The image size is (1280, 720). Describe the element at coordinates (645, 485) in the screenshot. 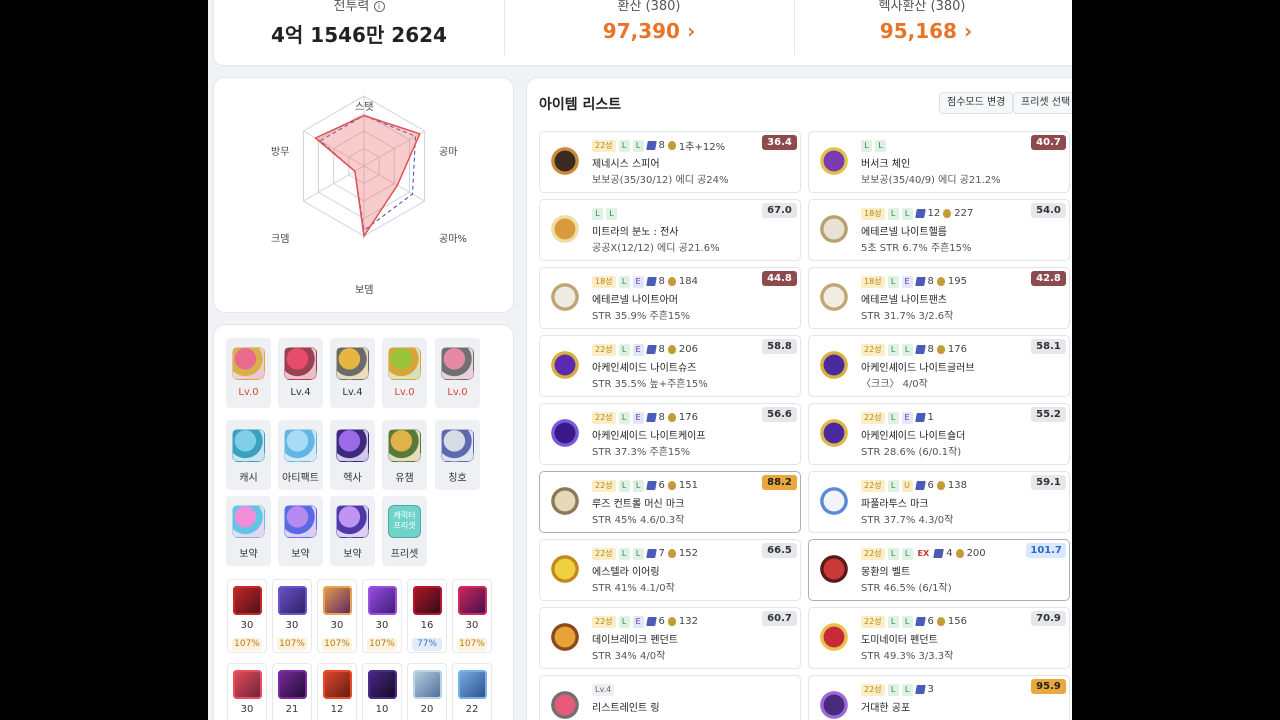

I see `item-tags: 22성 L L 6 151` at that location.